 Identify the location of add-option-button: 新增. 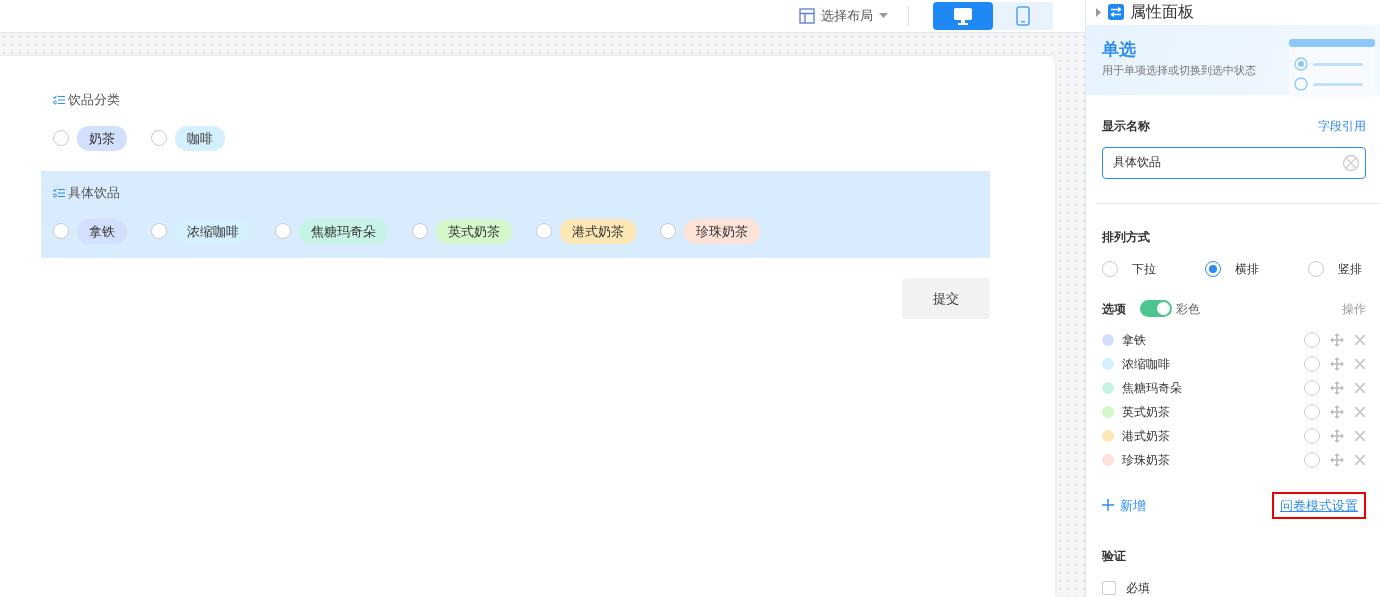
(1124, 505).